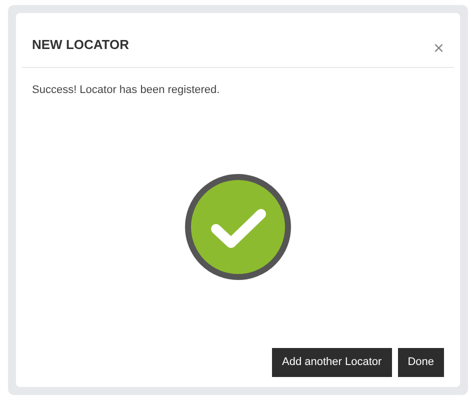  Describe the element at coordinates (238, 227) in the screenshot. I see `checkmark-icon` at that location.